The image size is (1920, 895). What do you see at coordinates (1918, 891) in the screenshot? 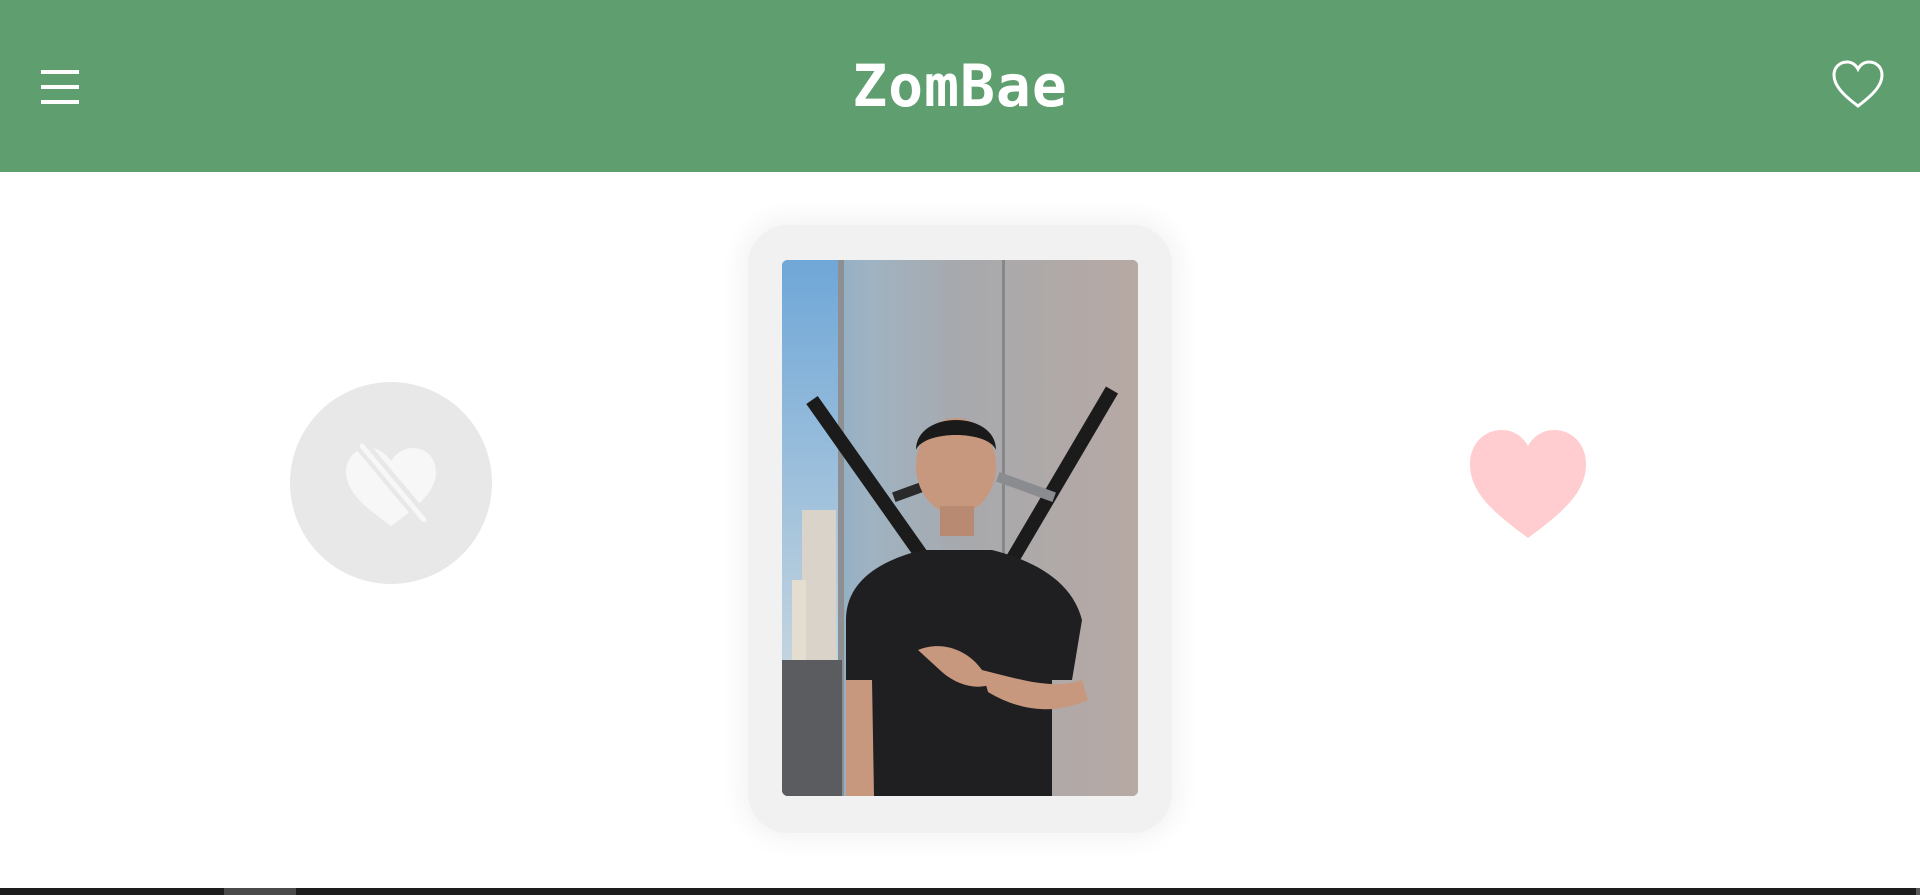
I see `scrollbar-end` at bounding box center [1918, 891].